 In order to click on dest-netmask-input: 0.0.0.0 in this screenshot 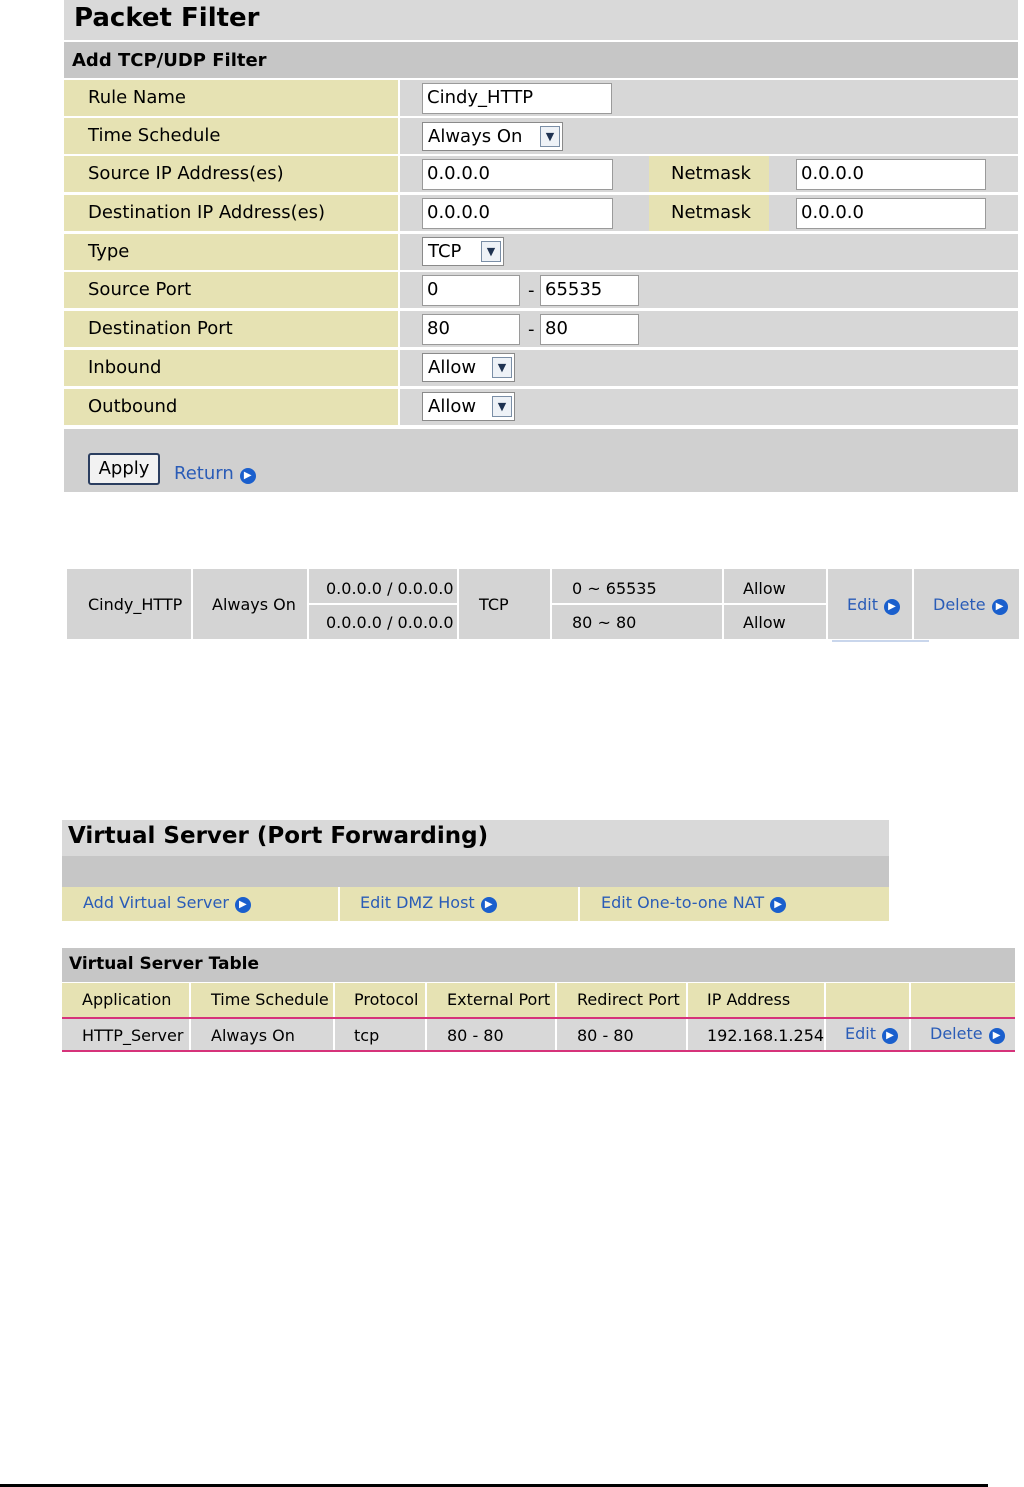, I will do `click(891, 213)`.